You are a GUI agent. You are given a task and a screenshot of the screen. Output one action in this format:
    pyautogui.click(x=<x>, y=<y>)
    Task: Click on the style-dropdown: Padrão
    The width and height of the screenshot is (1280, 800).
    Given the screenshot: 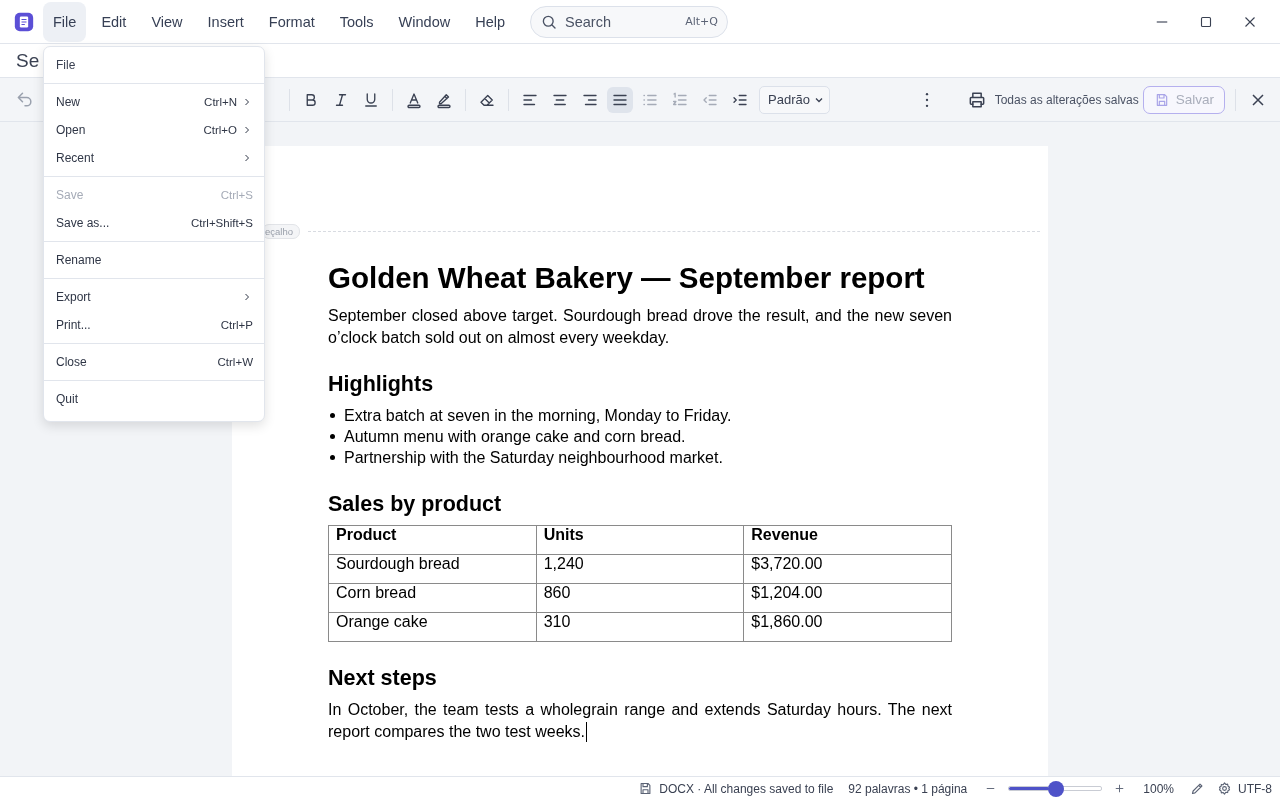 What is the action you would take?
    pyautogui.click(x=794, y=99)
    